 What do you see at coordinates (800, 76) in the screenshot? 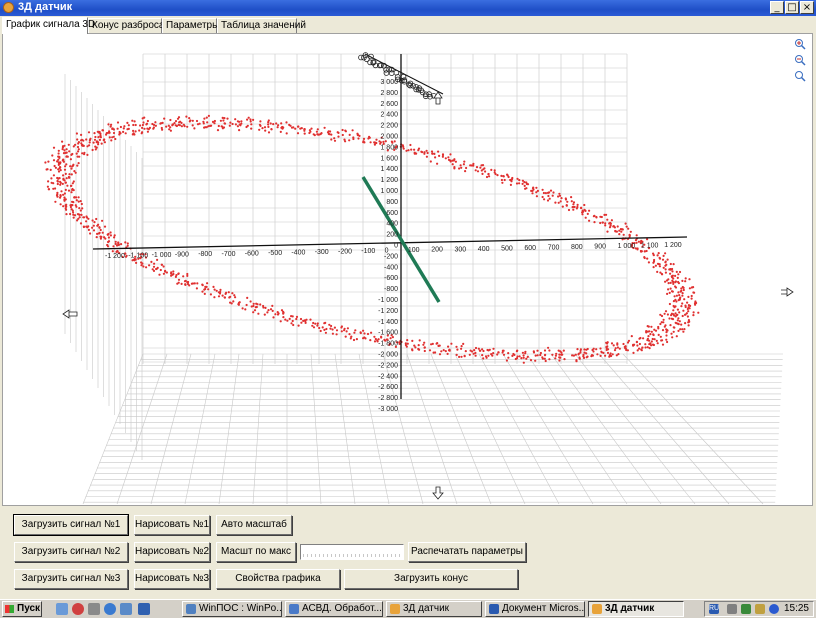
I see `zoom-reset-icon` at bounding box center [800, 76].